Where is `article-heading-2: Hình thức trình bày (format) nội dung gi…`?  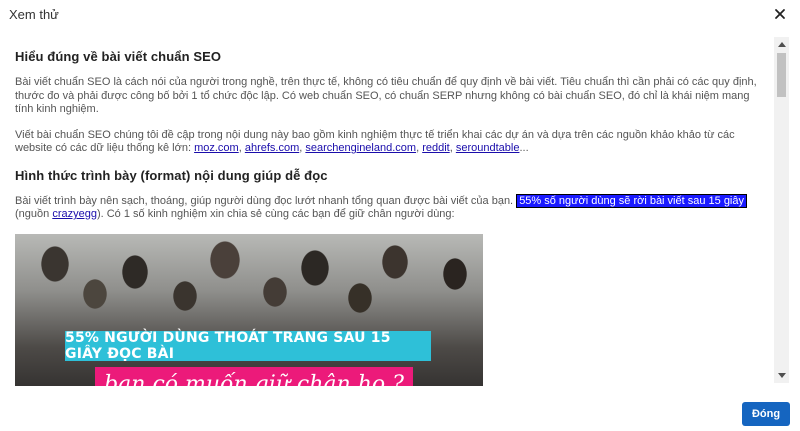 article-heading-2: Hình thức trình bày (format) nội dung gi… is located at coordinates (171, 175).